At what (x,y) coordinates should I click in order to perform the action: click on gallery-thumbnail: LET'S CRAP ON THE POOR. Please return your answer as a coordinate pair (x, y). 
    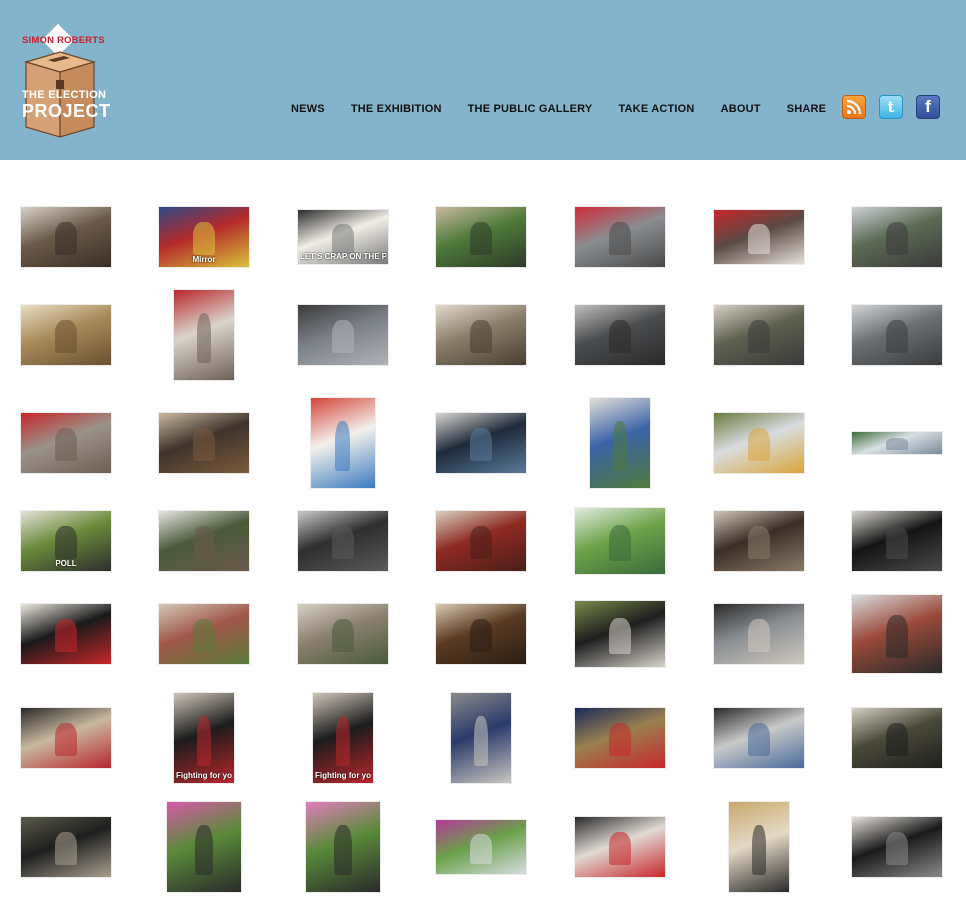
    Looking at the image, I should click on (343, 237).